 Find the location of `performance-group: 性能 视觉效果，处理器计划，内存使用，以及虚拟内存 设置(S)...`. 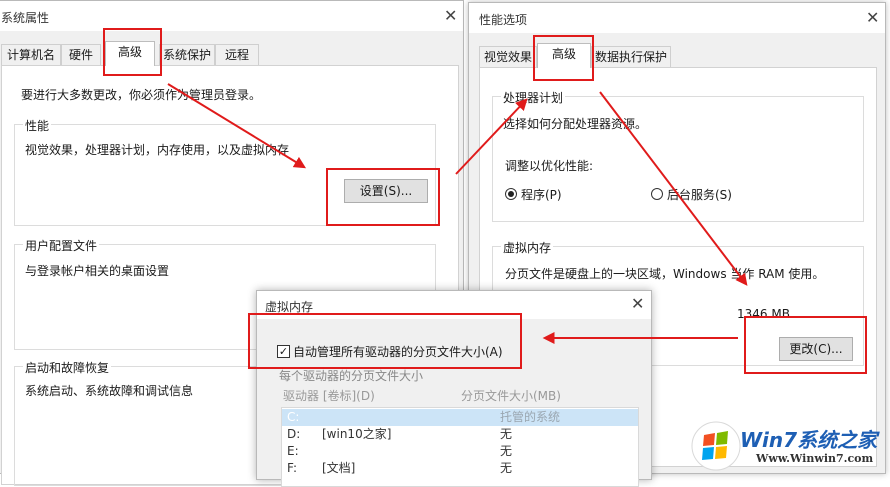

performance-group: 性能 视觉效果，处理器计划，内存使用，以及虚拟内存 设置(S)... is located at coordinates (225, 171).